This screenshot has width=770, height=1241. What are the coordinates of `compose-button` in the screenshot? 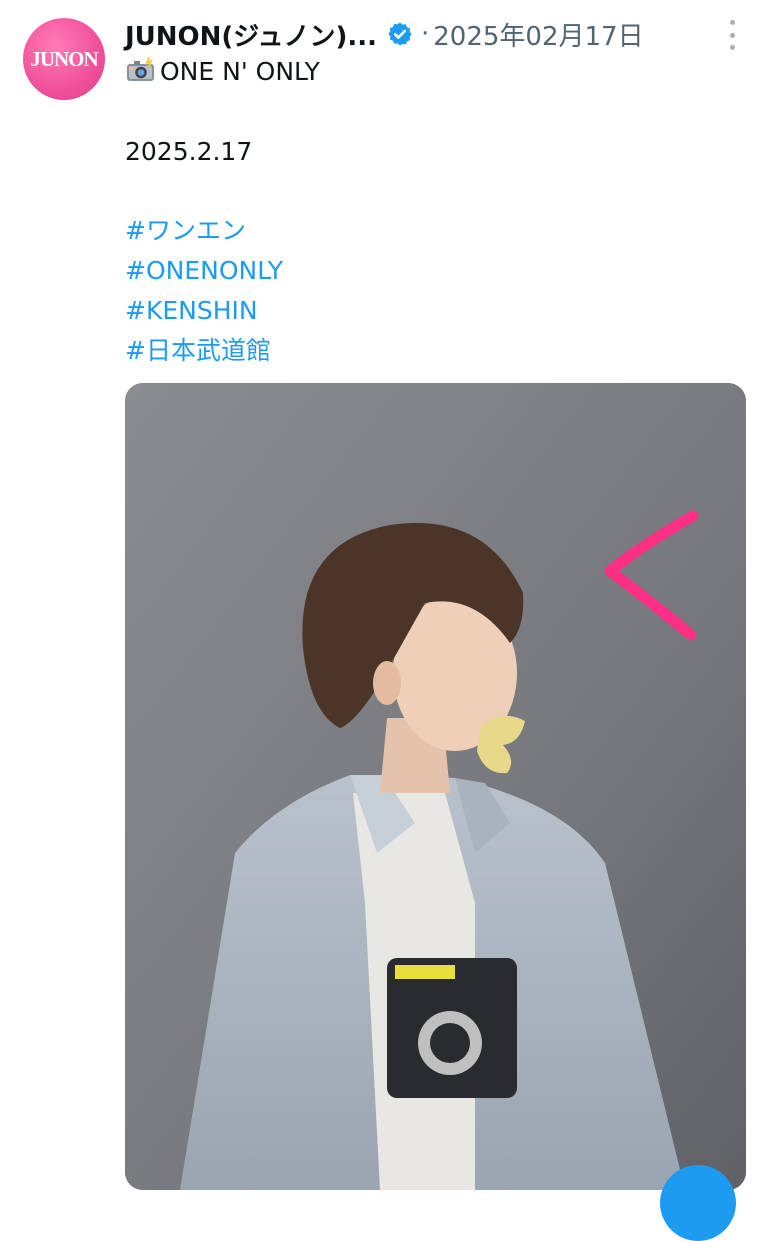 It's located at (698, 1203).